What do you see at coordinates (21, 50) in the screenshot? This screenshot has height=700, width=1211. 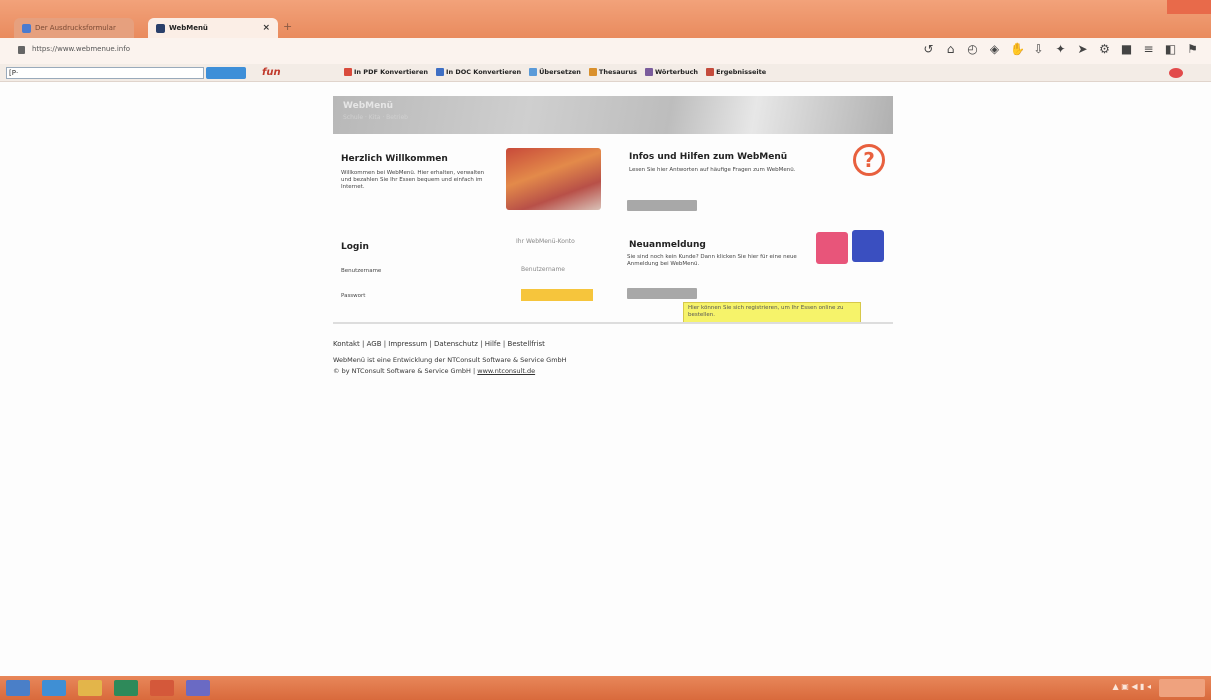 I see `lock-icon` at bounding box center [21, 50].